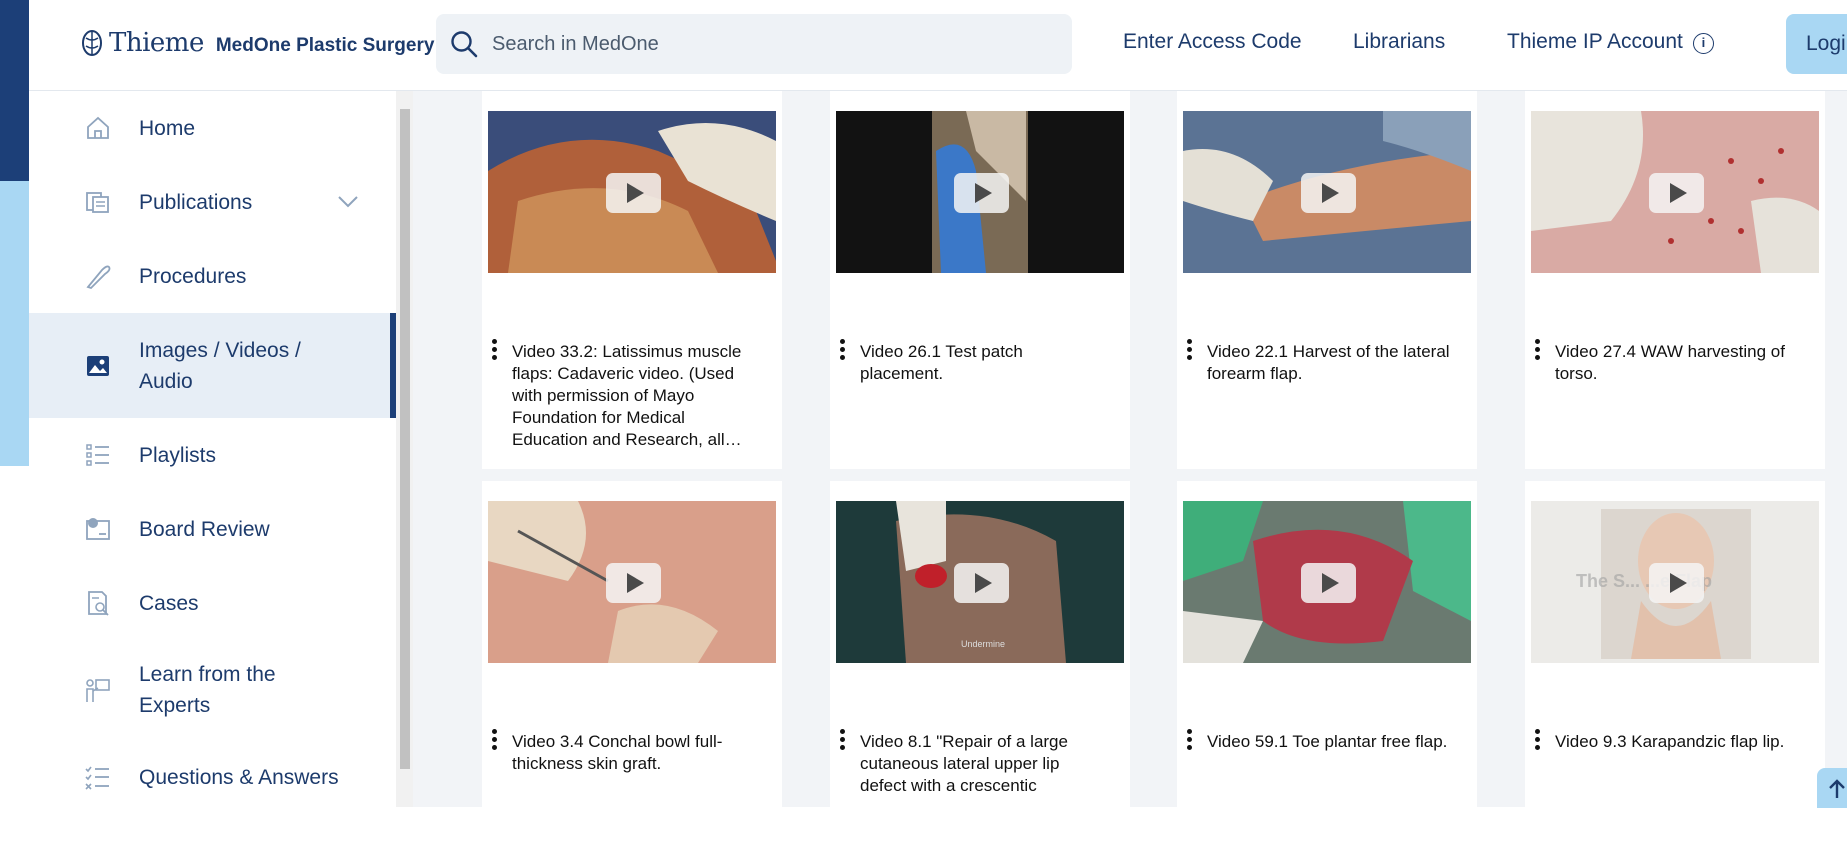 The height and width of the screenshot is (859, 1847). Describe the element at coordinates (464, 44) in the screenshot. I see `search-icon` at that location.